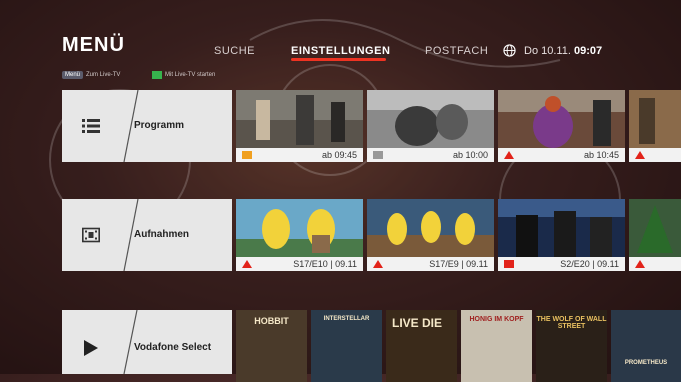  Describe the element at coordinates (430, 264) in the screenshot. I see `thumbnail-caption: S17/E9 | 09.11` at that location.